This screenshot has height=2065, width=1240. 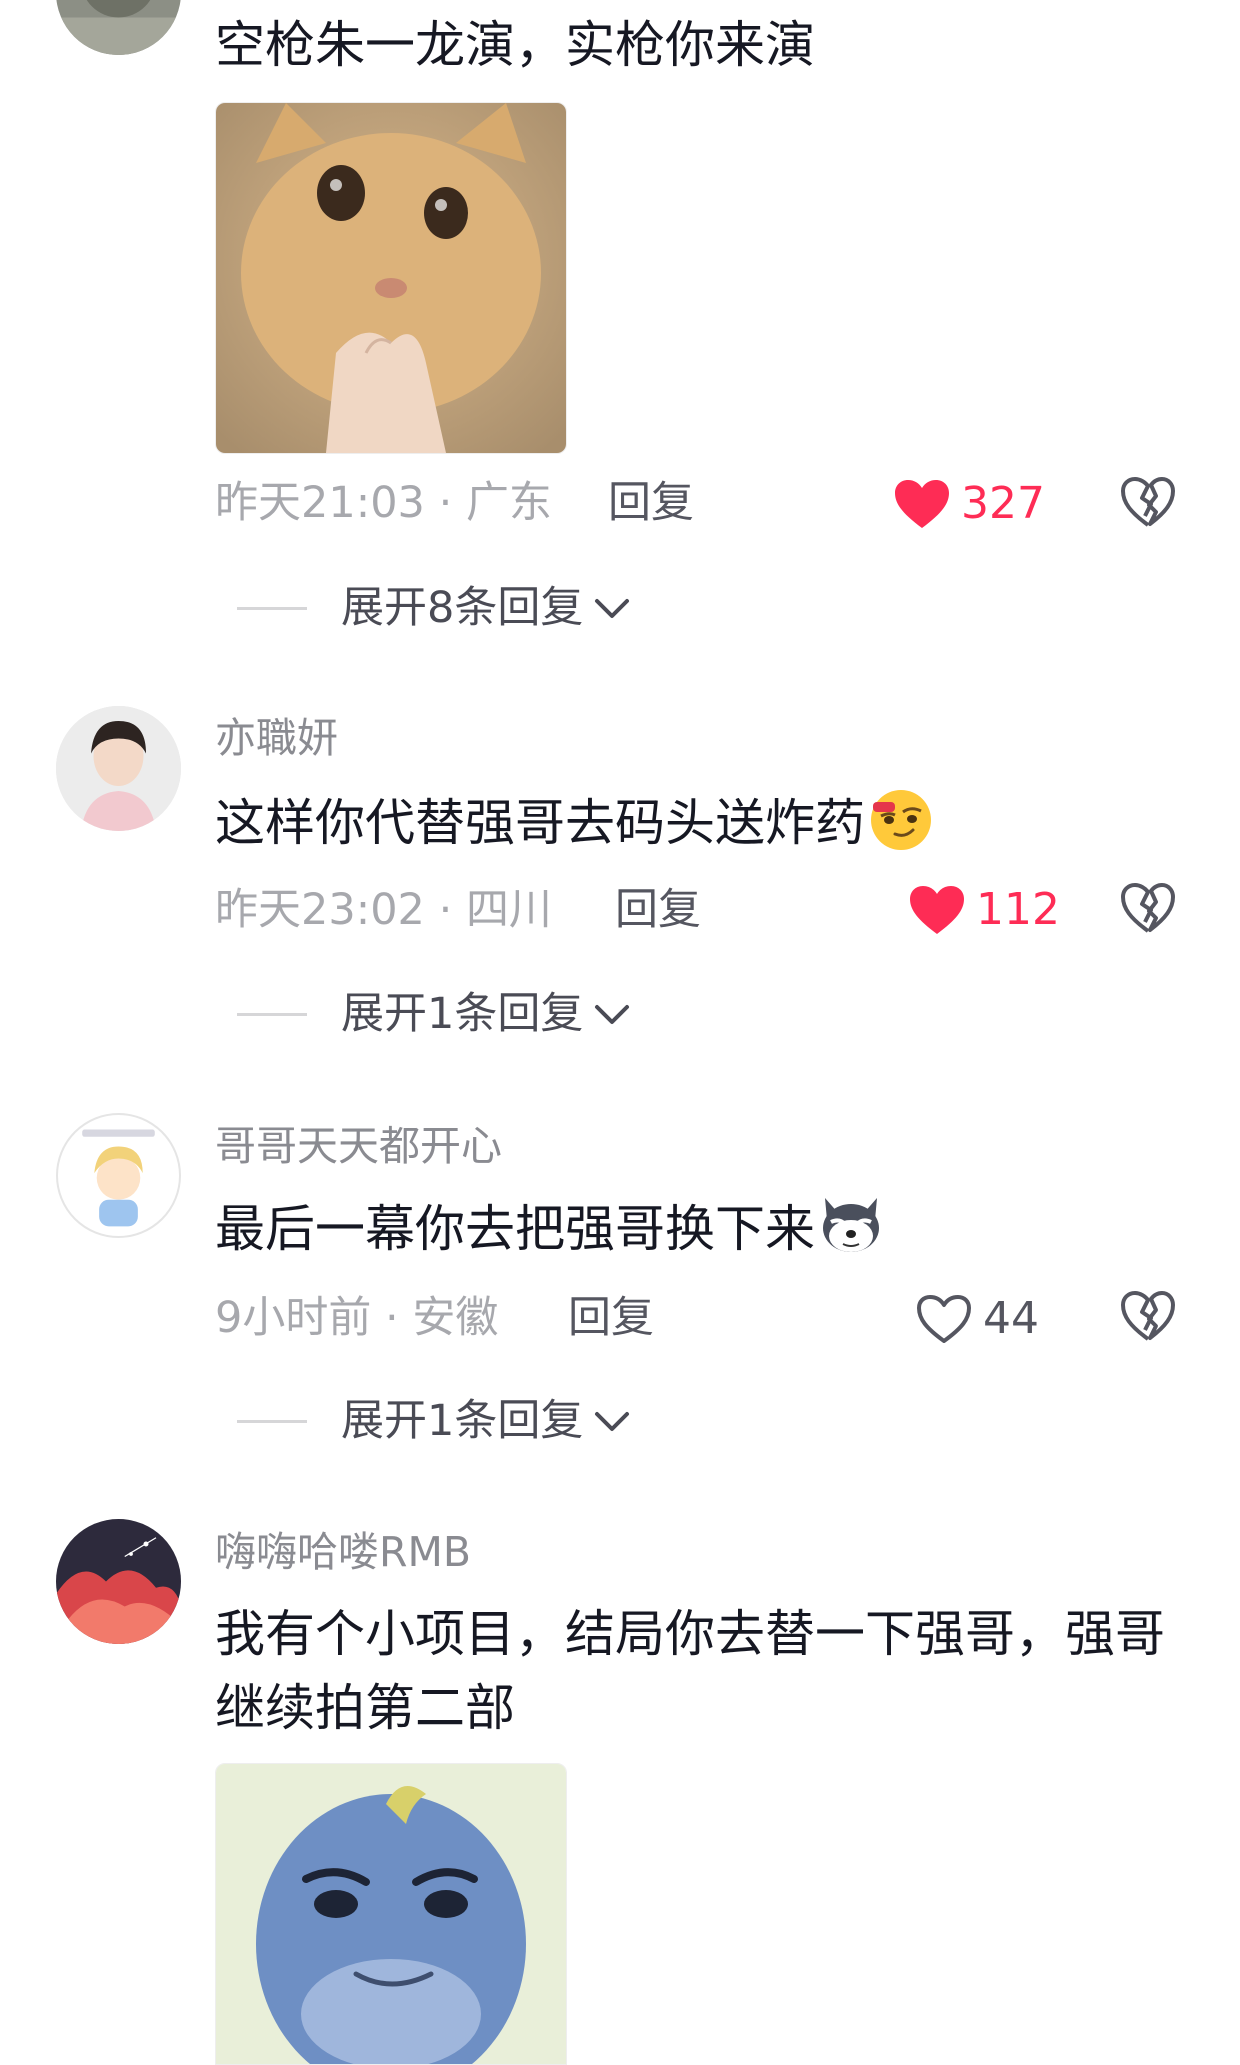 What do you see at coordinates (1011, 1318) in the screenshot?
I see `like-count: 44` at bounding box center [1011, 1318].